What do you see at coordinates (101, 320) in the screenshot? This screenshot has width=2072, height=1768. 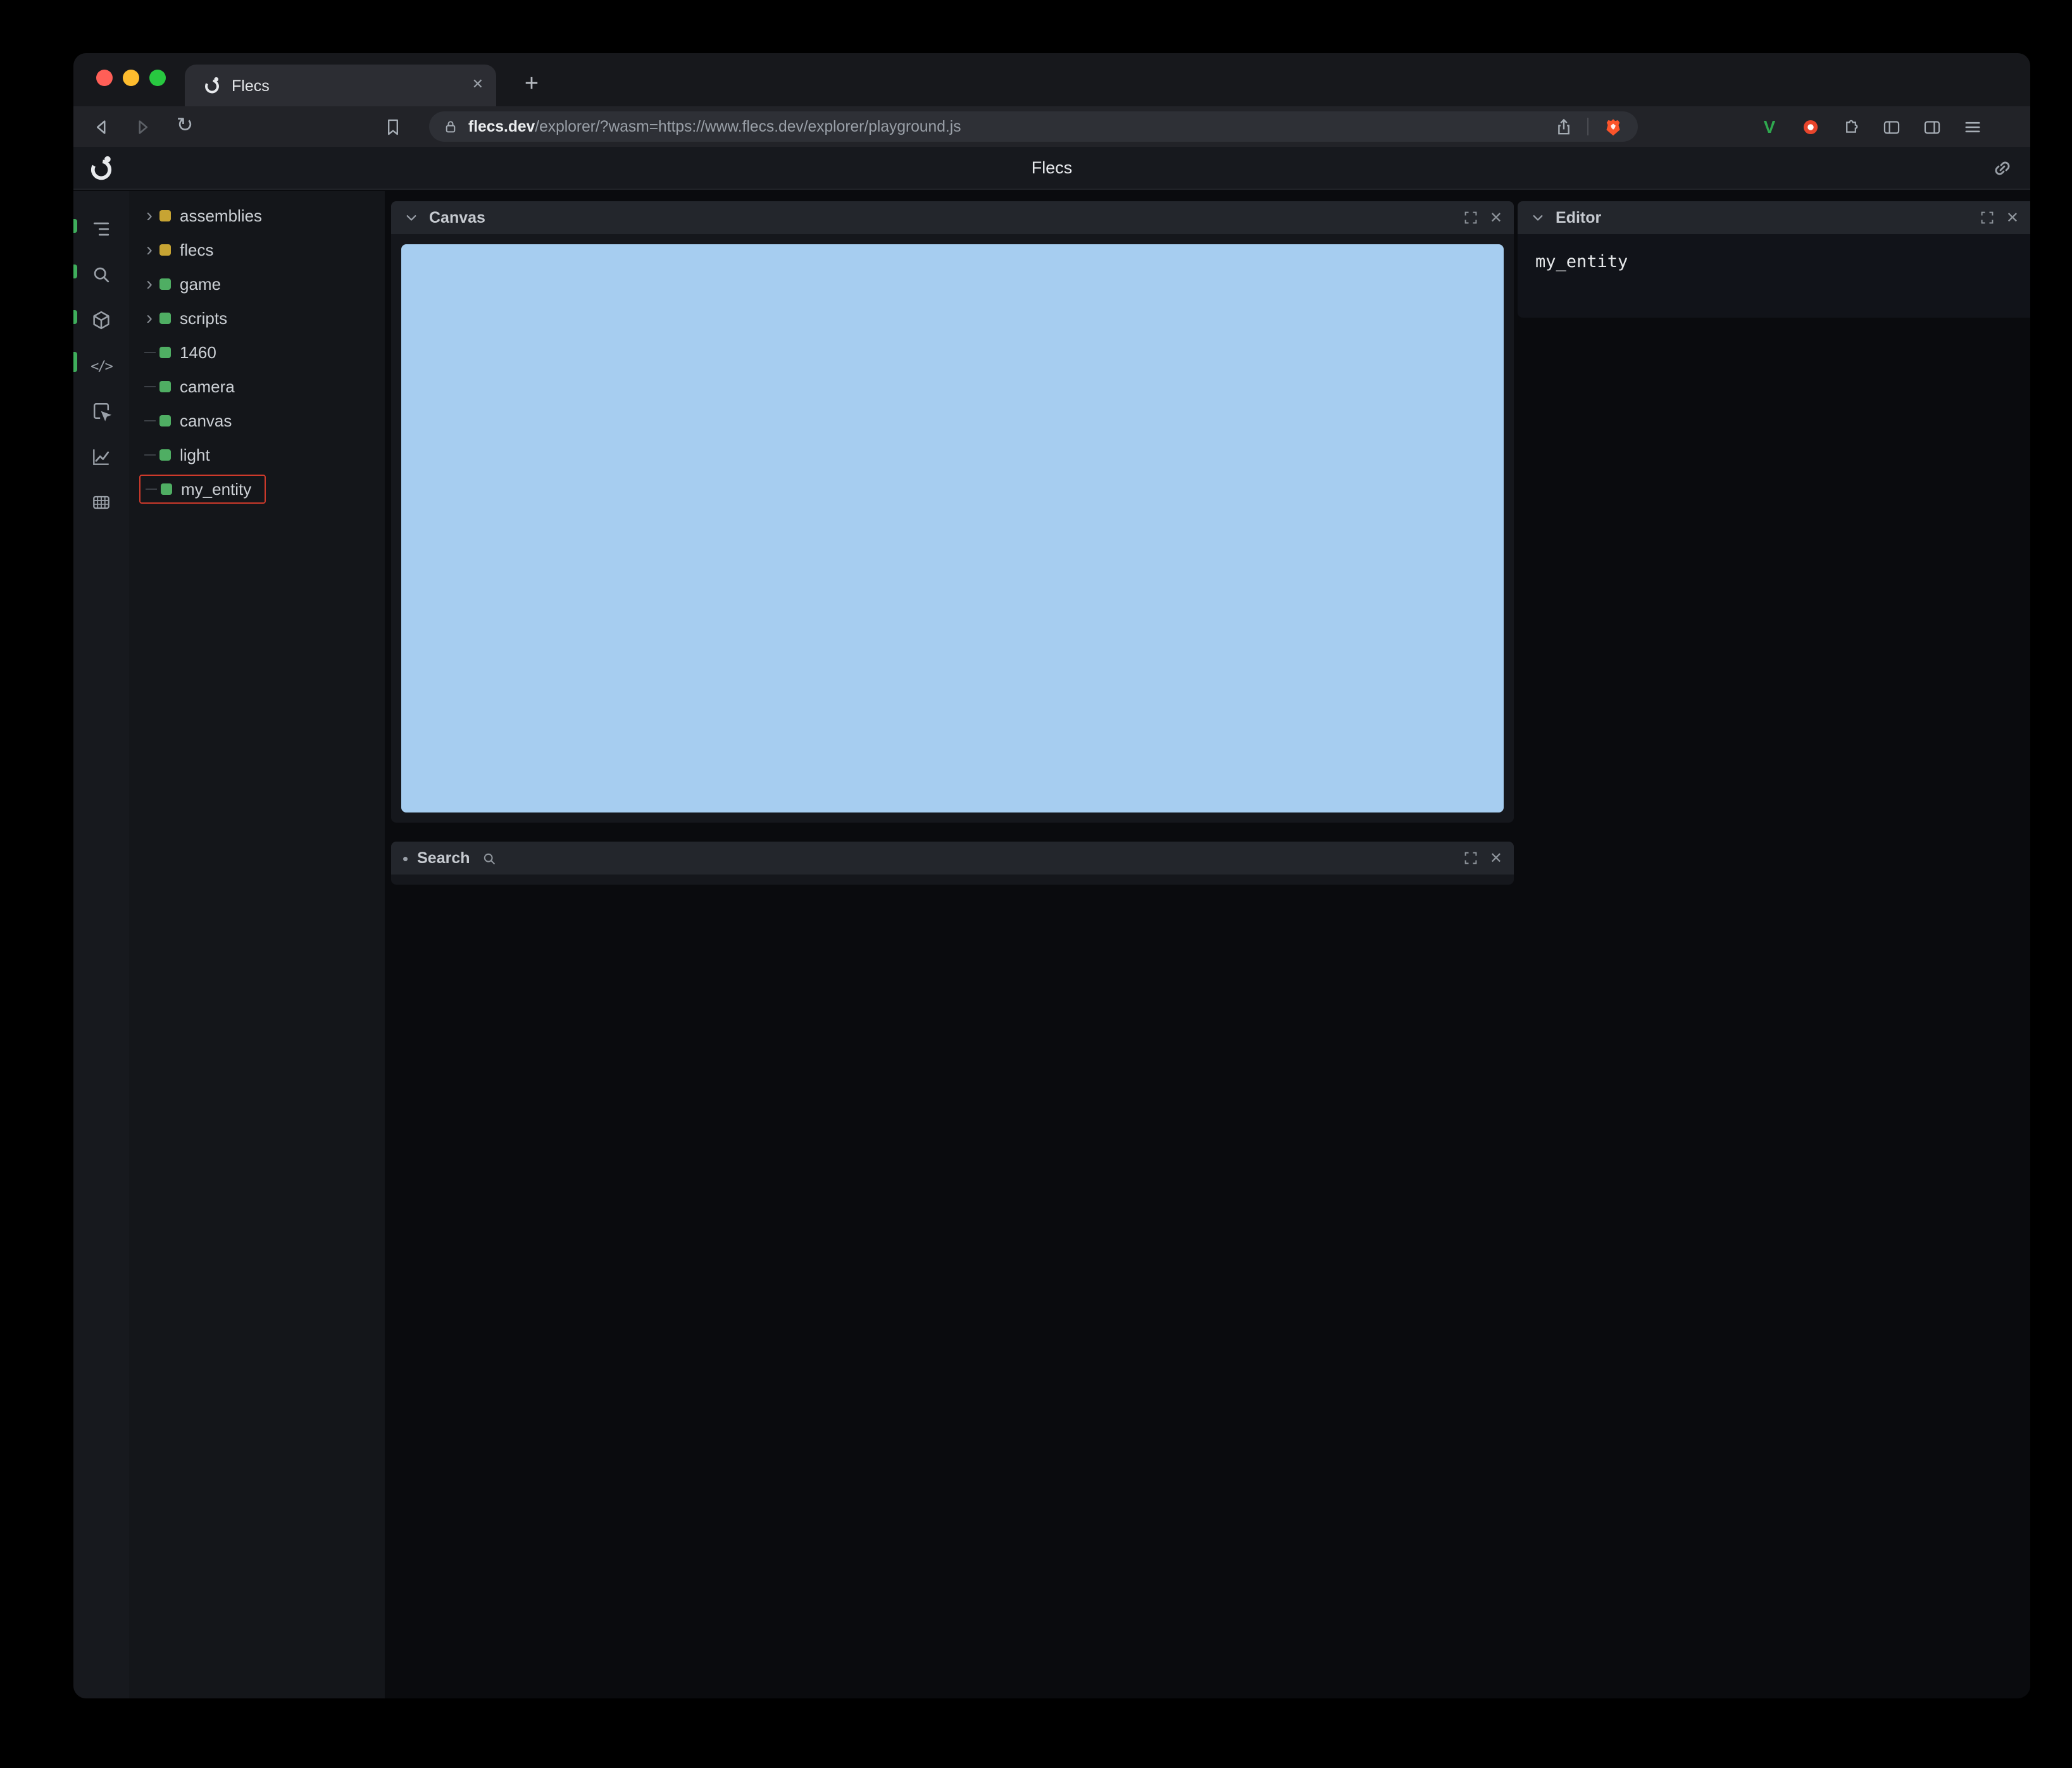 I see `entities-cube-icon` at bounding box center [101, 320].